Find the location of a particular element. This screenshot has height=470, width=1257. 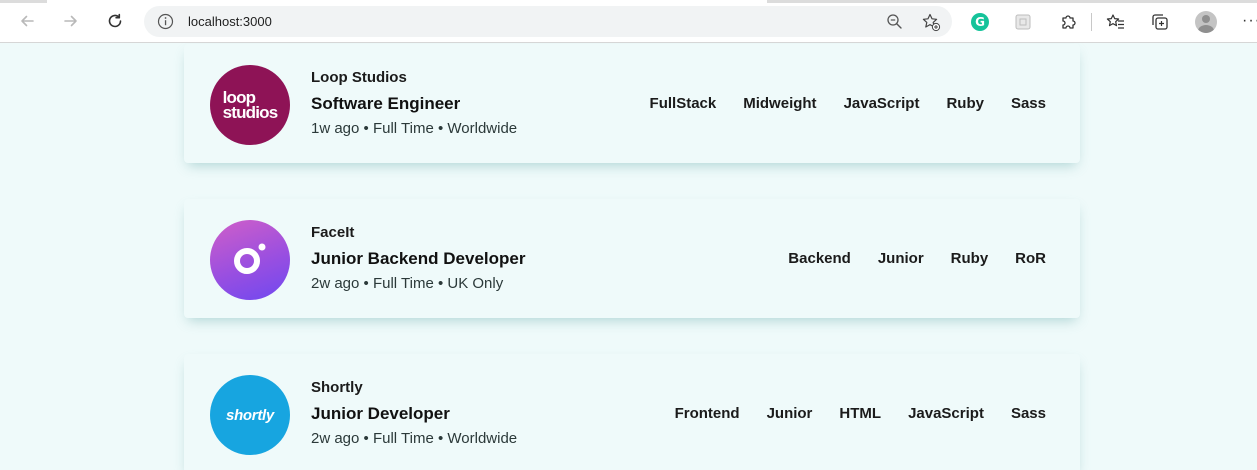

job-tags: Backend Junior Ruby RoR is located at coordinates (917, 258).